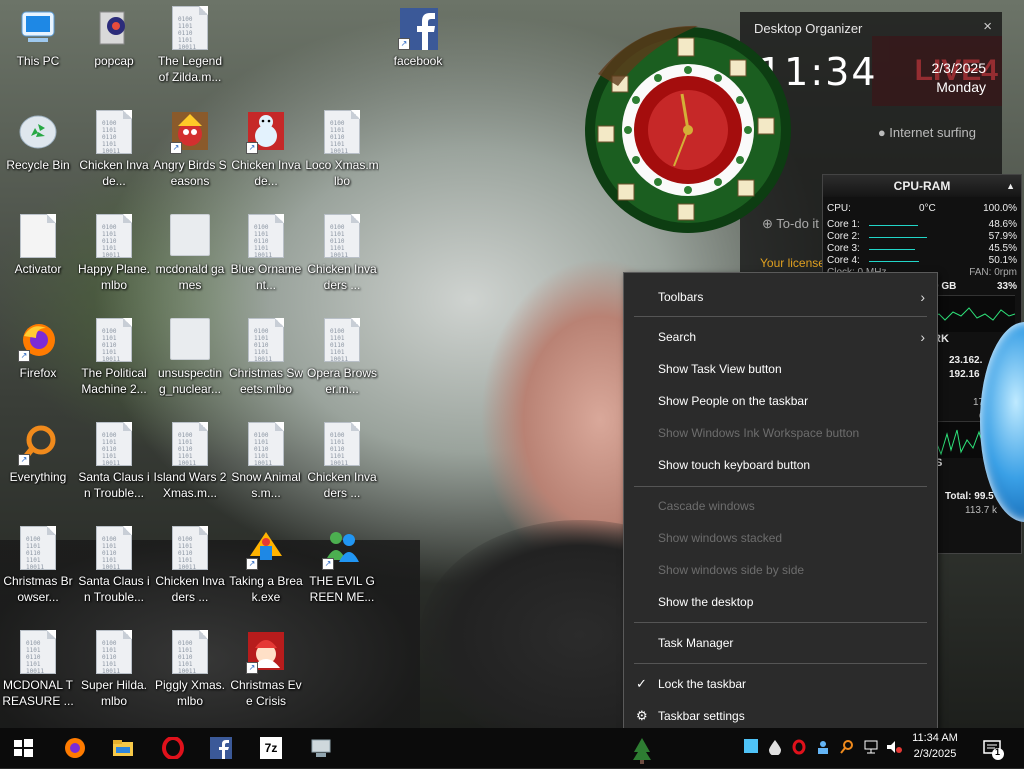 The width and height of the screenshot is (1024, 769). What do you see at coordinates (266, 548) in the screenshot?
I see `taking-a-break-icon: ↗` at bounding box center [266, 548].